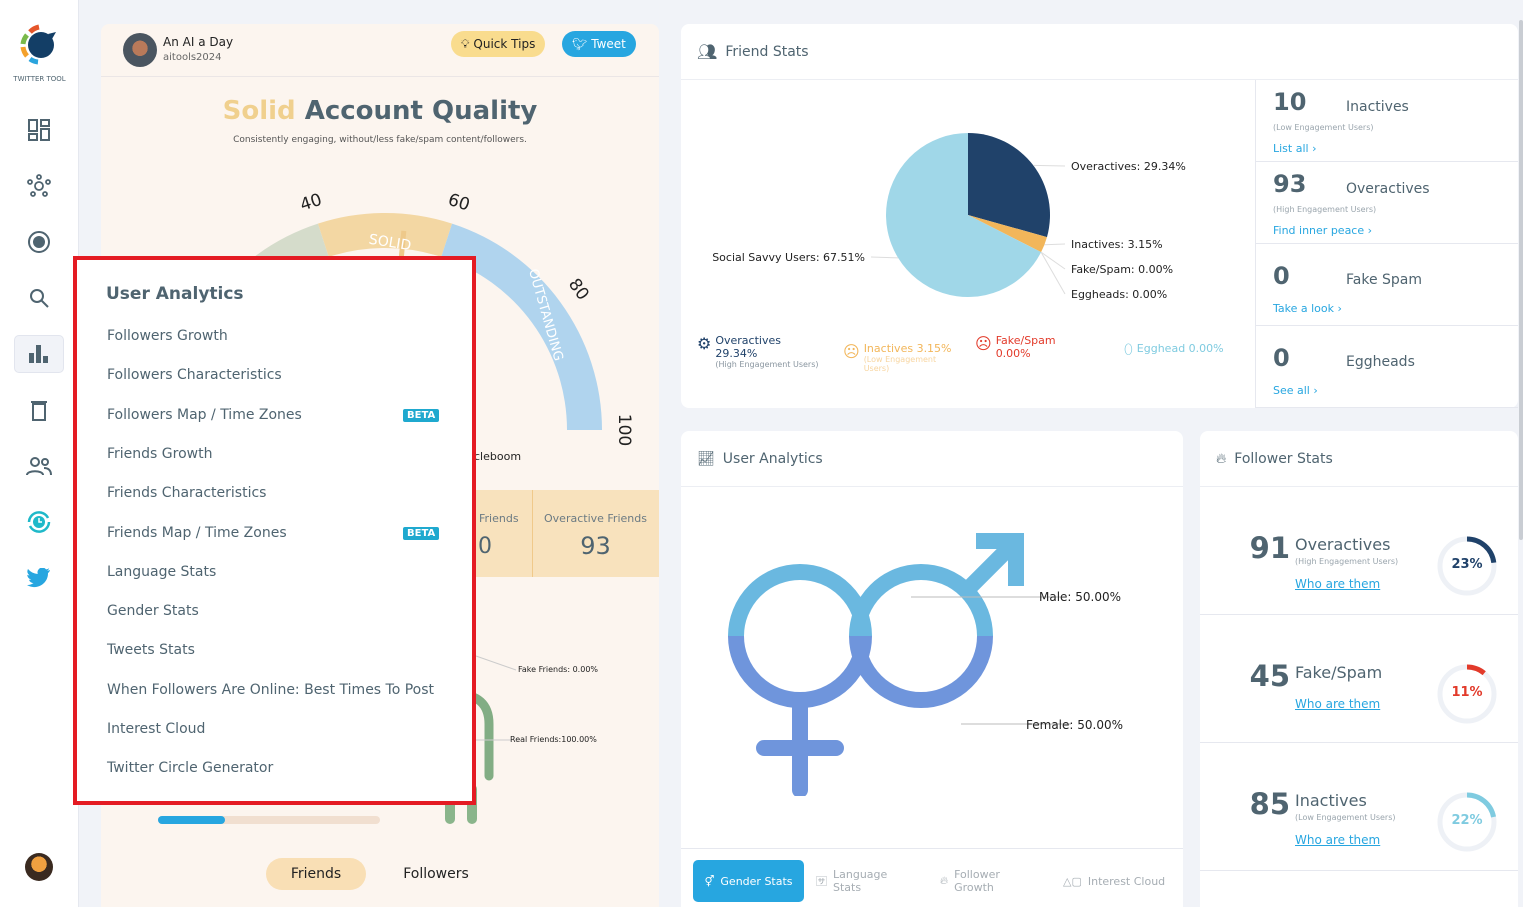 This screenshot has width=1523, height=907. I want to click on dashboard-icon, so click(39, 130).